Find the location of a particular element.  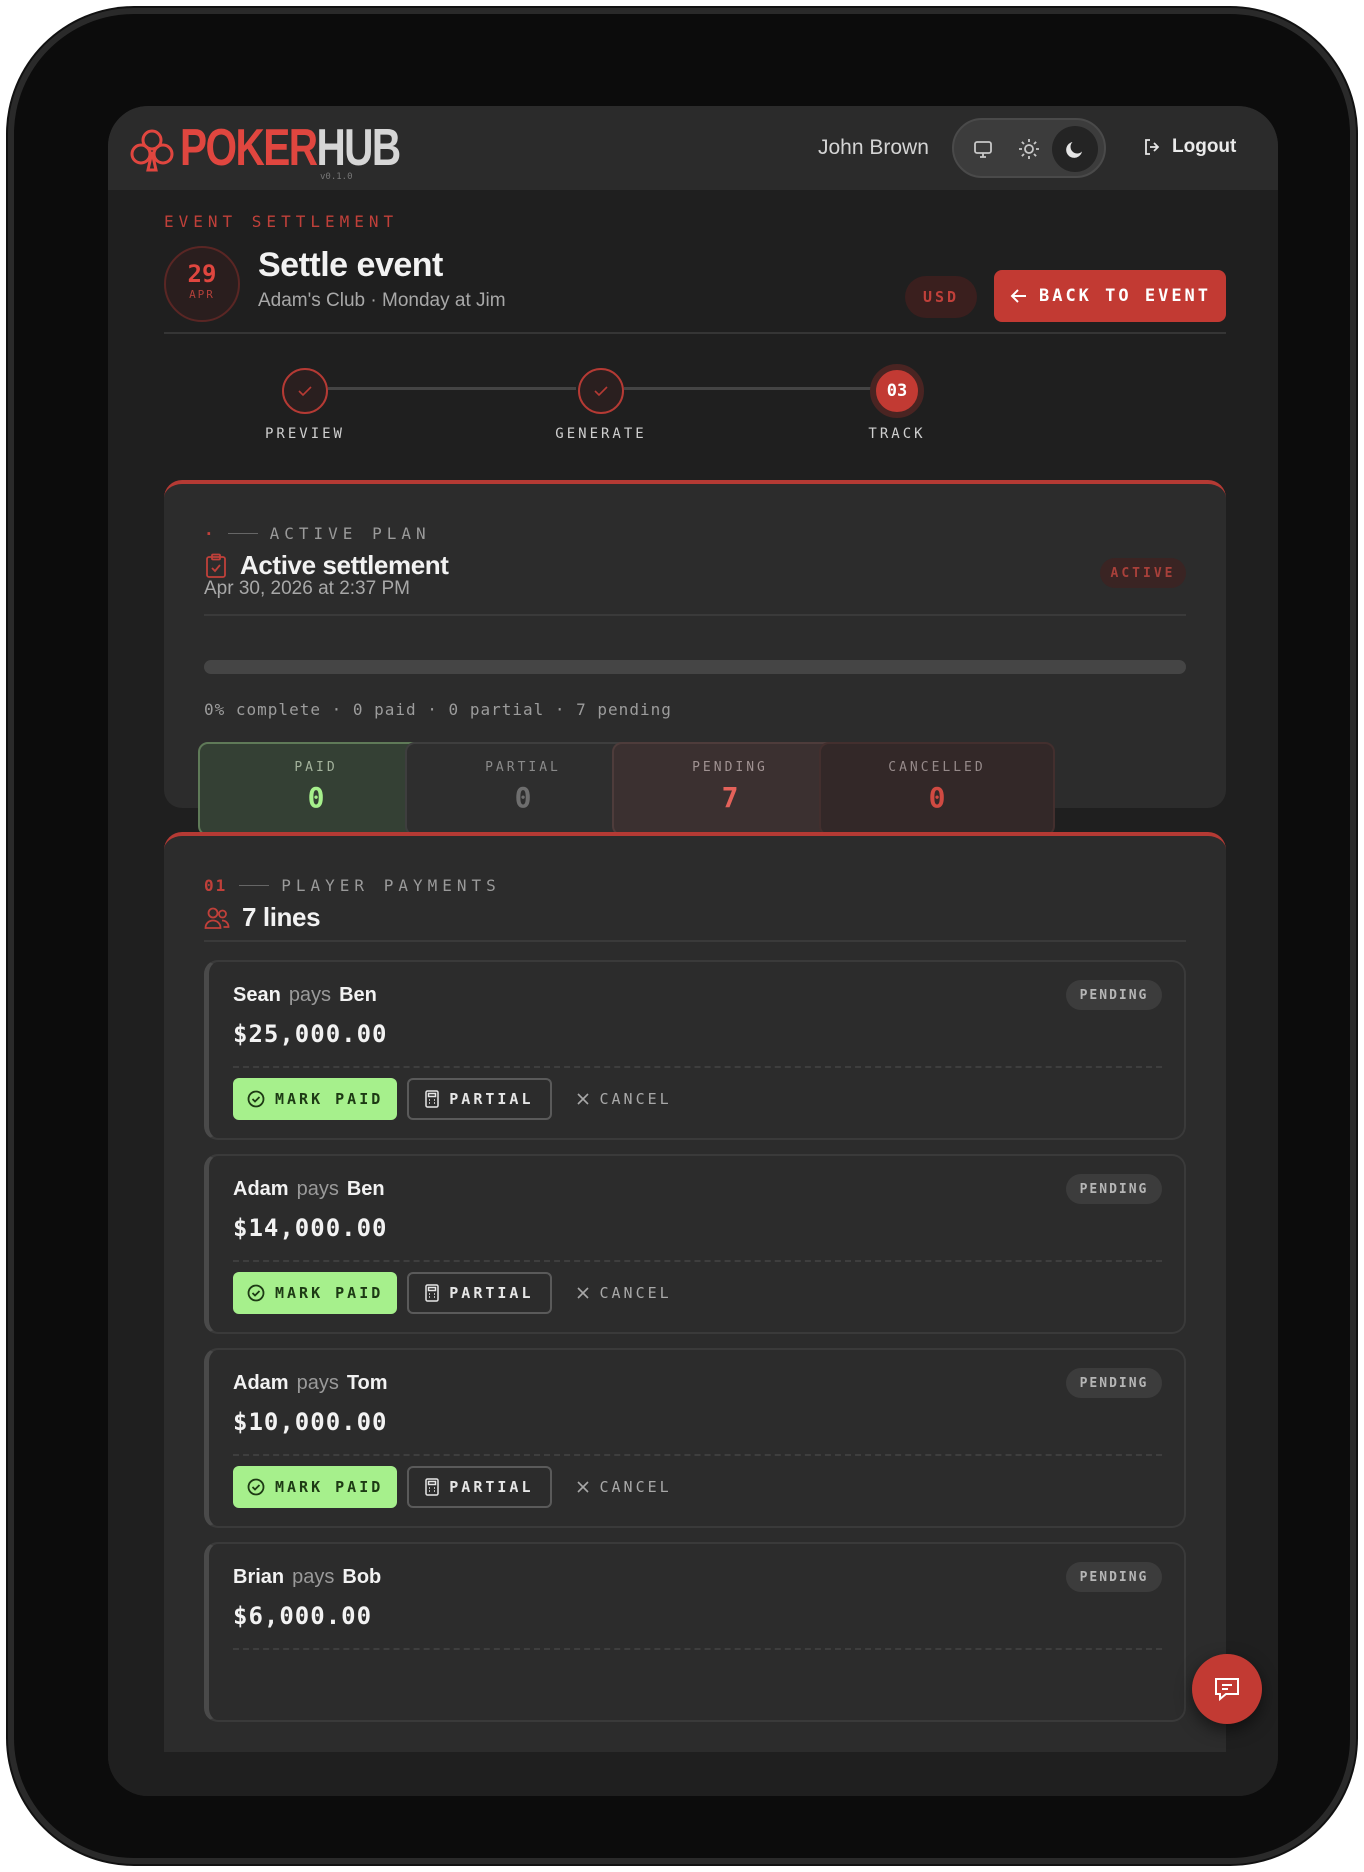

active-plan-eyebrow-label: ACTIVE PLAN is located at coordinates (350, 533).